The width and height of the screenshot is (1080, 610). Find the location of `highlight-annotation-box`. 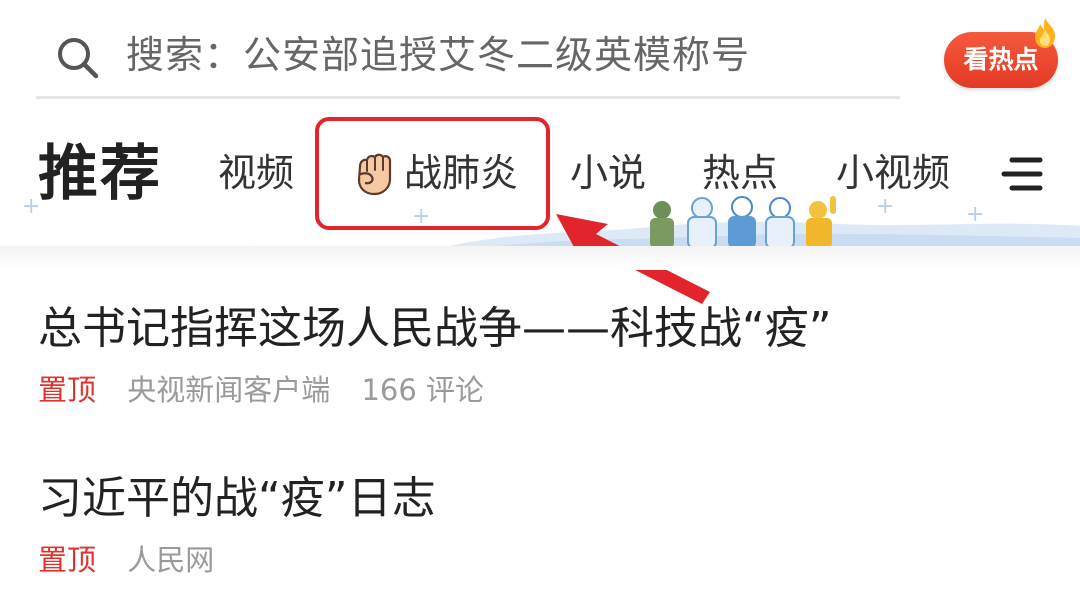

highlight-annotation-box is located at coordinates (432, 173).